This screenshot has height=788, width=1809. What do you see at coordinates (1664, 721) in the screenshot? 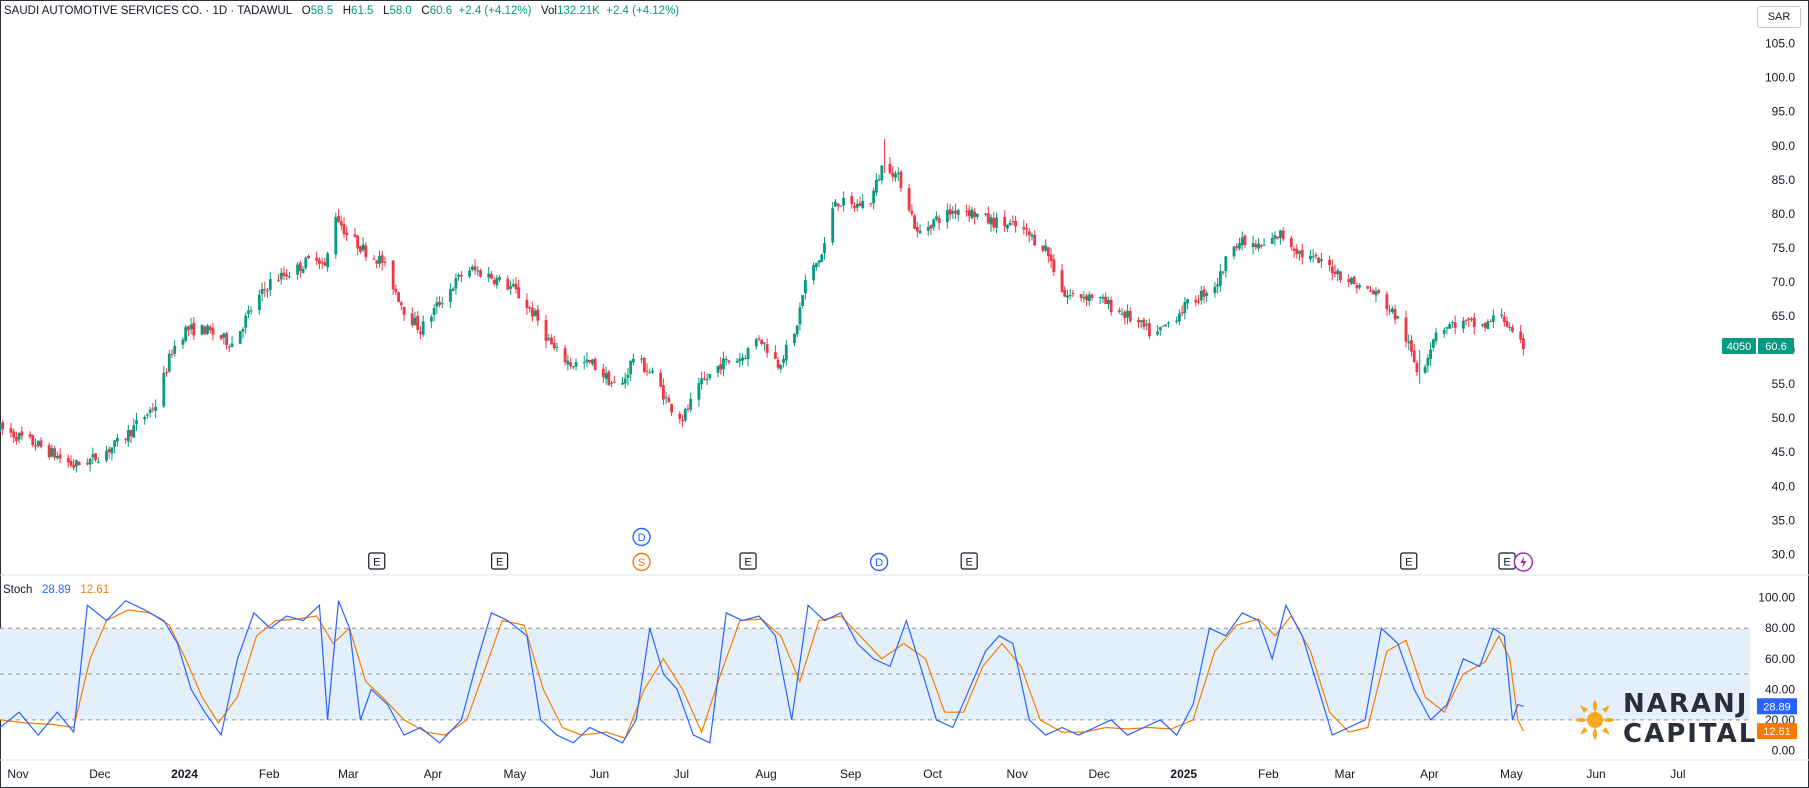
I see `naranj-logo: NARANJ CAPITAL` at bounding box center [1664, 721].